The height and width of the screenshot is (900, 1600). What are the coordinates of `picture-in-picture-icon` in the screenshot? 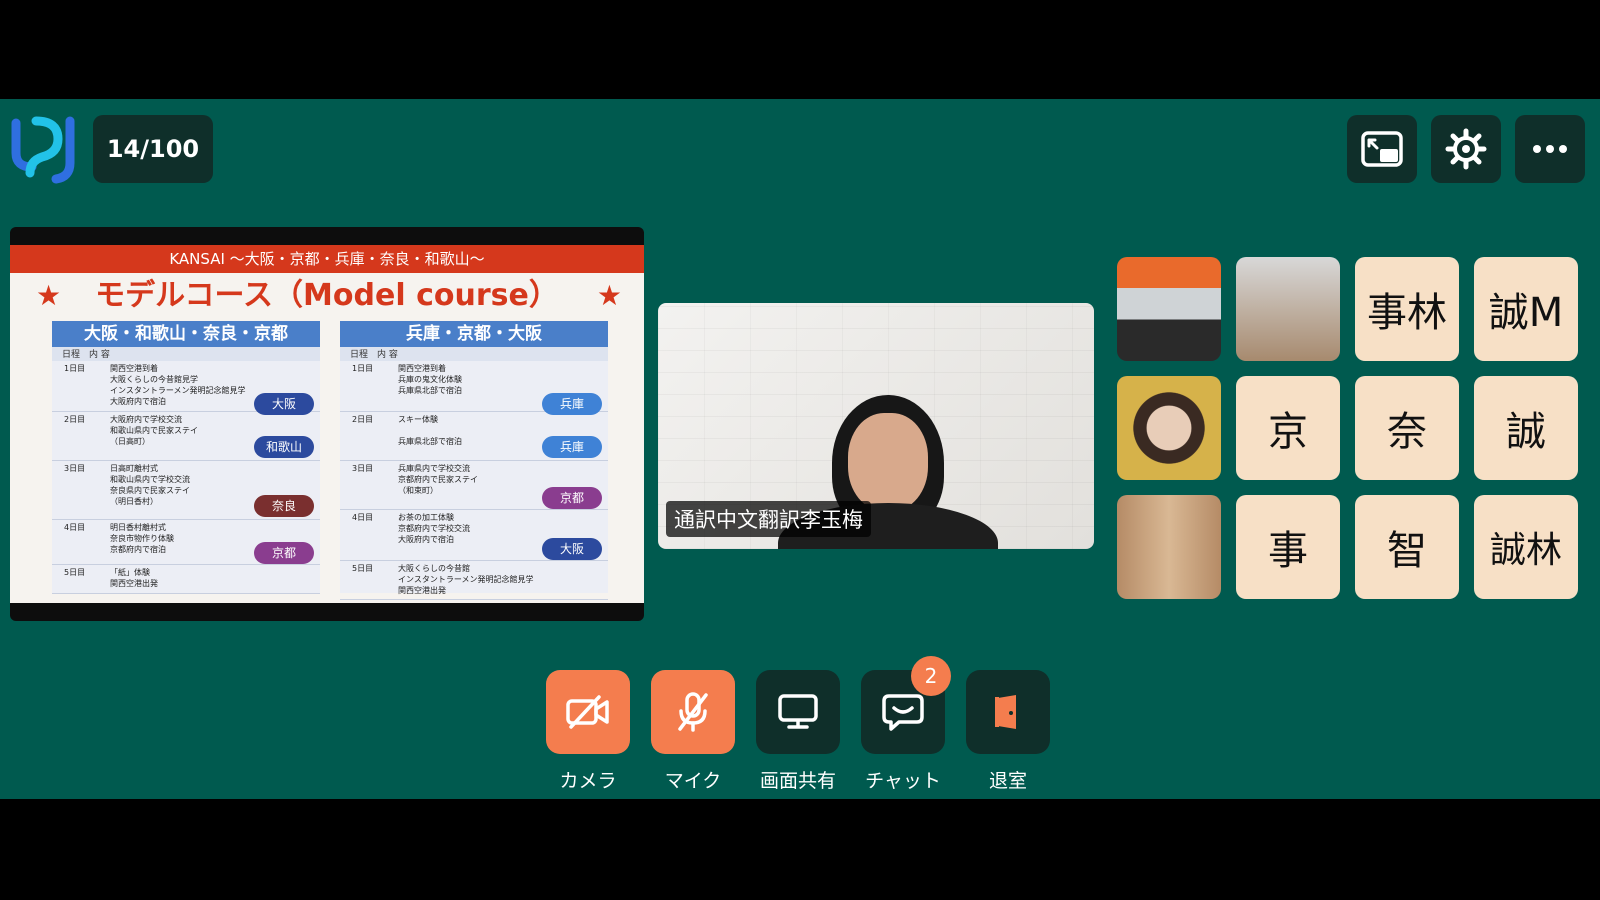 It's located at (1382, 149).